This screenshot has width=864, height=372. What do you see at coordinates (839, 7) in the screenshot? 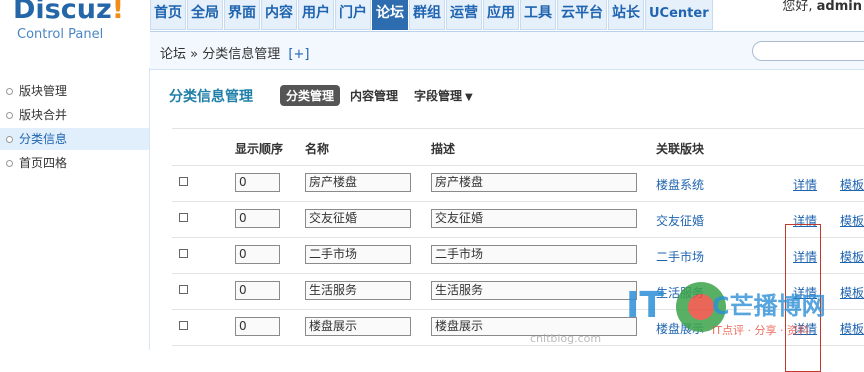
I see `user-name: admin` at bounding box center [839, 7].